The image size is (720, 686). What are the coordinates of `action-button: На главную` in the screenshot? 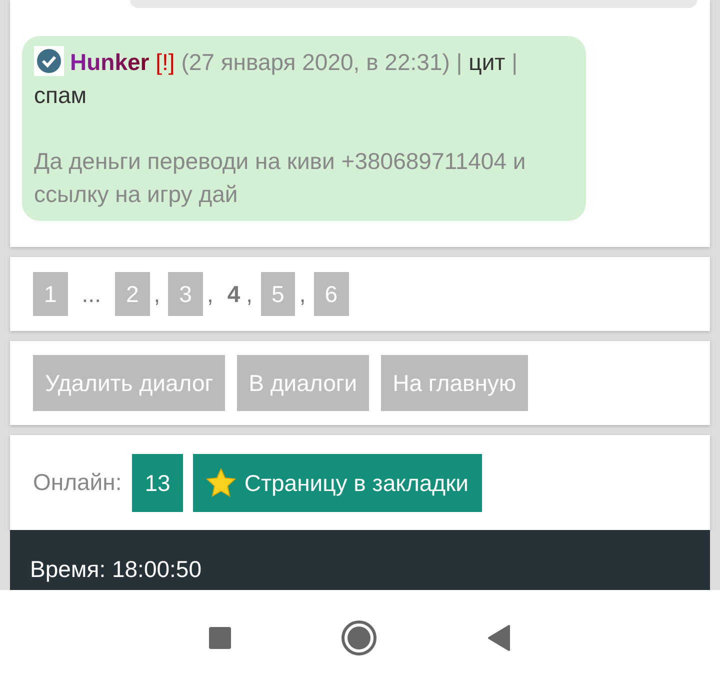 It's located at (454, 383).